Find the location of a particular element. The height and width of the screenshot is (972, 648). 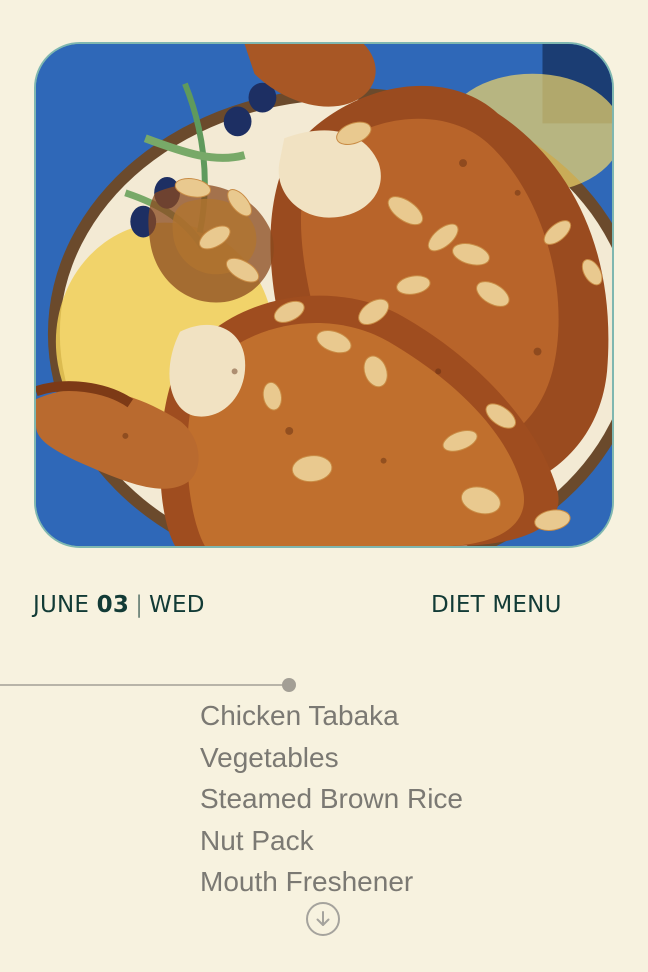

menu-item-nut-pack: Nut Pack is located at coordinates (257, 840).